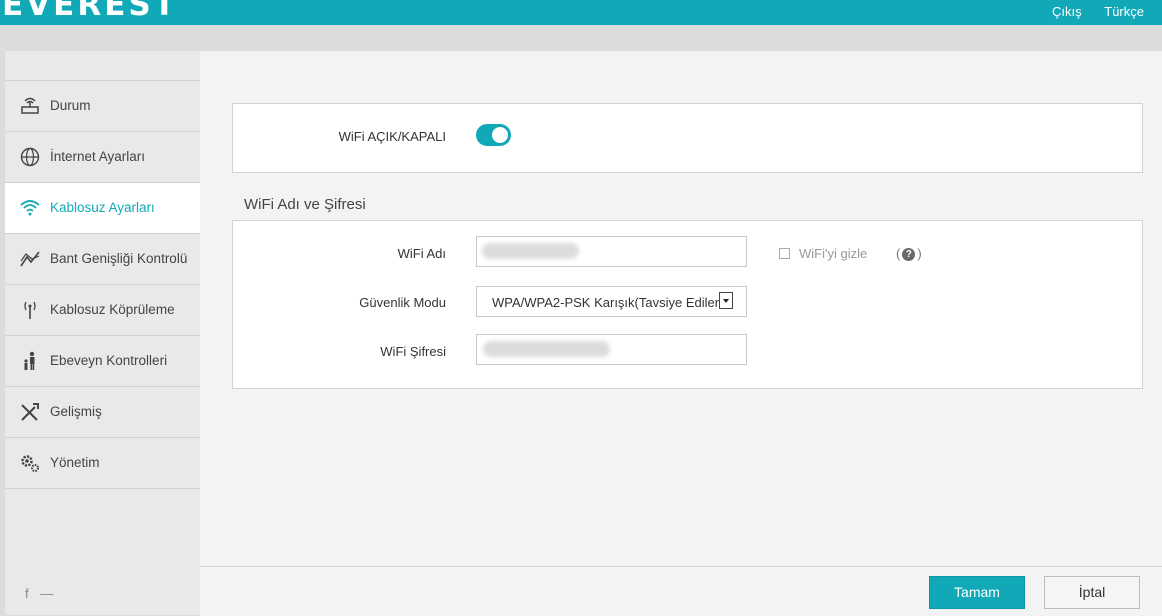 This screenshot has width=1162, height=616. I want to click on sidebar-item-label: Bant Genişliği Kontrolü, so click(119, 258).